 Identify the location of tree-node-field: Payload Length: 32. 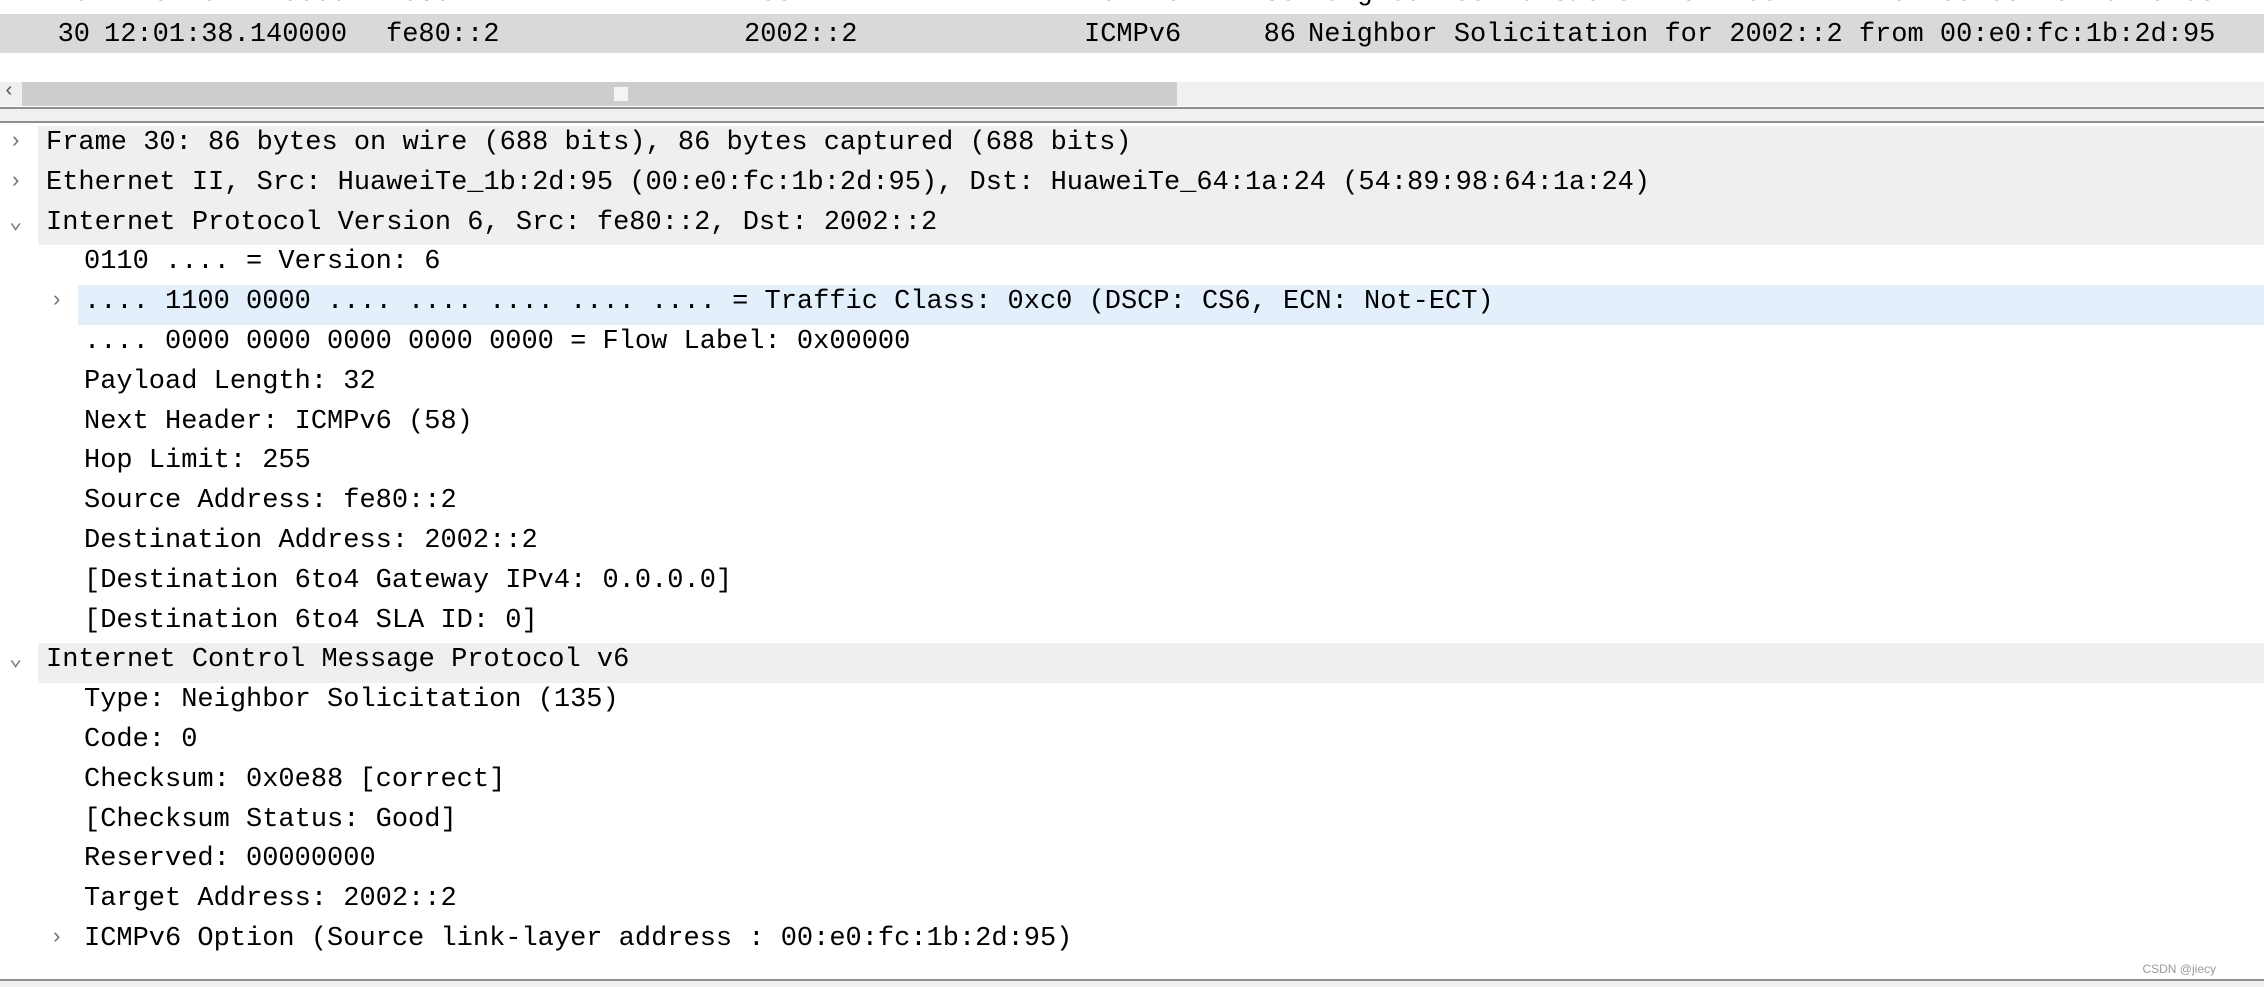
(1132, 385).